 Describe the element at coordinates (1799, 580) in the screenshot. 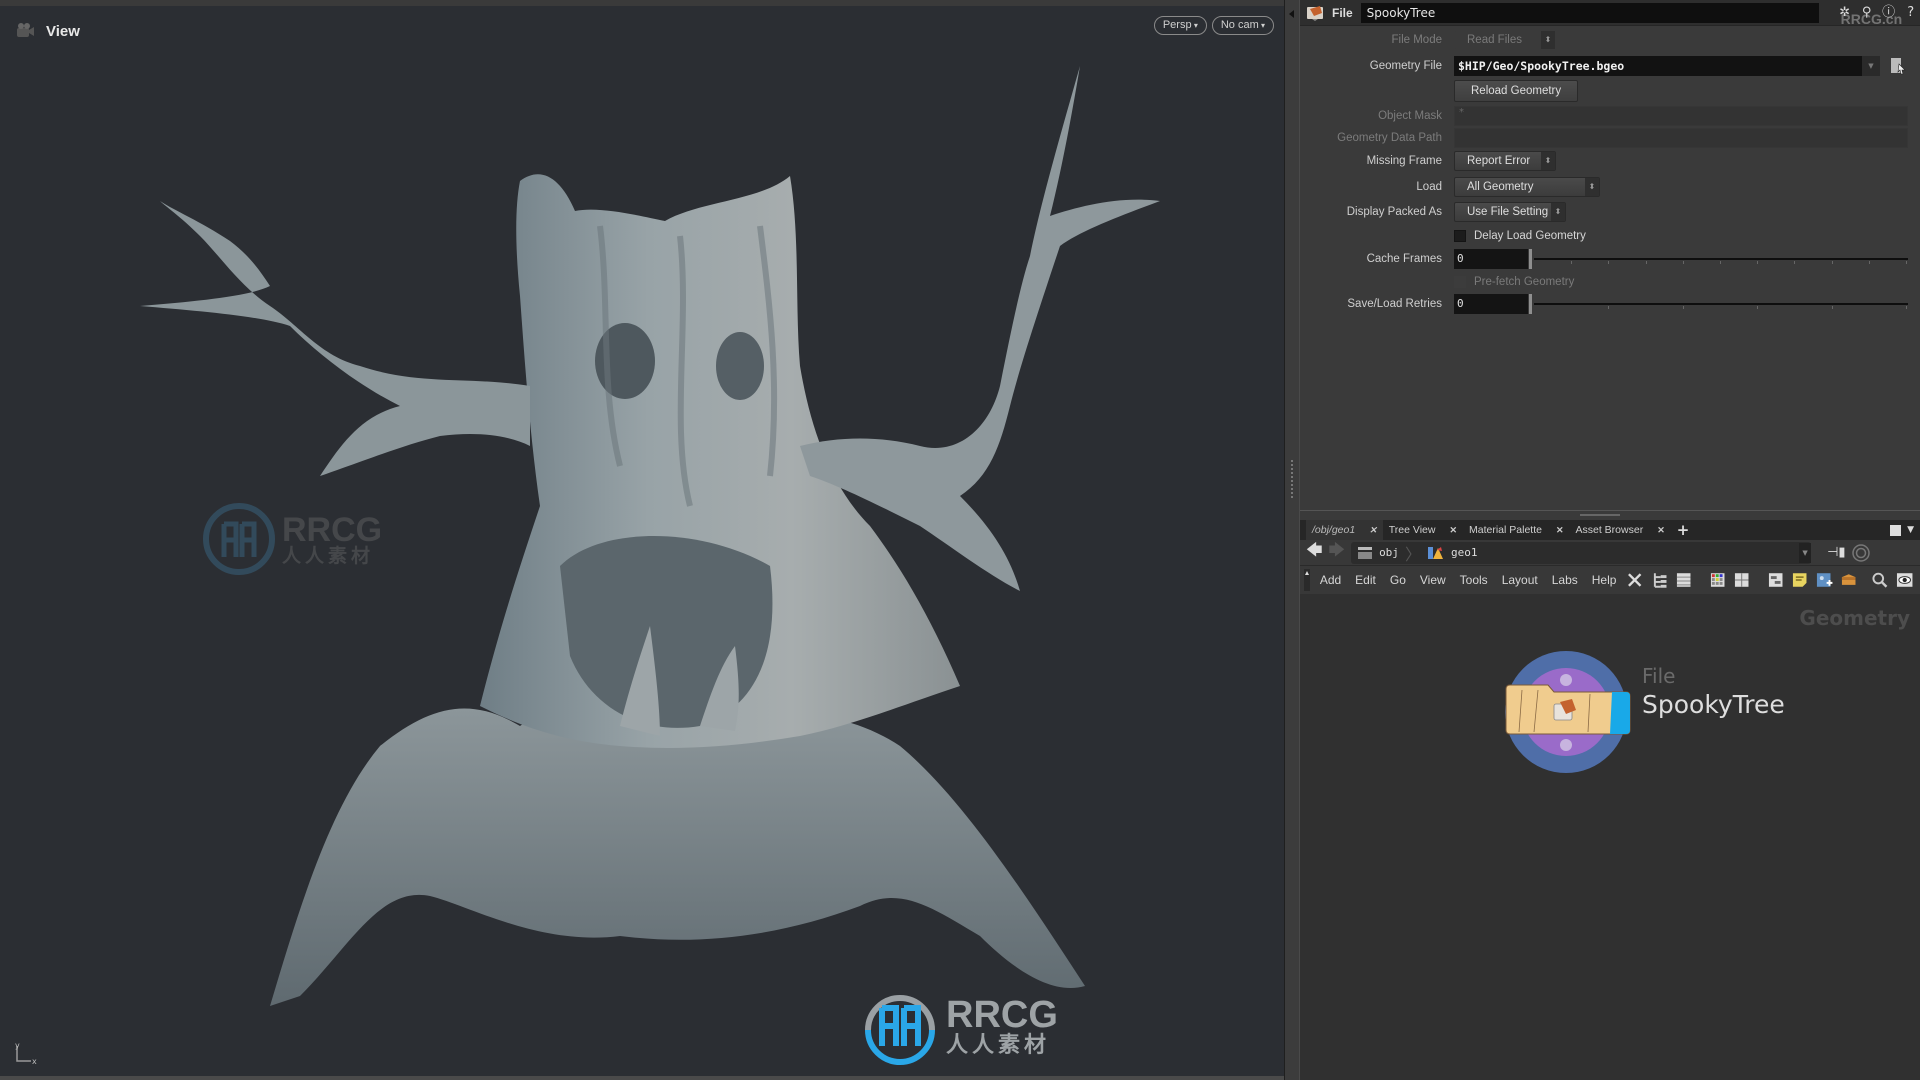

I see `sticky-note-icon` at that location.